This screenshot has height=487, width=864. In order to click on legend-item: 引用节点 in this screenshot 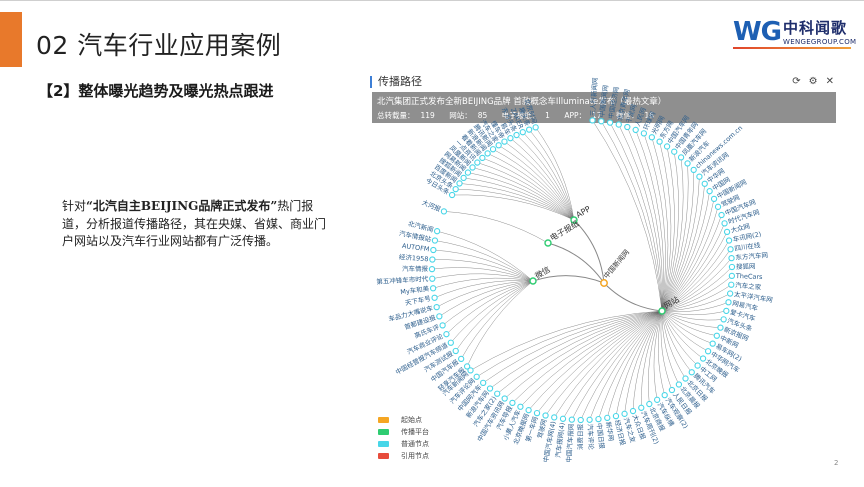, I will do `click(403, 456)`.